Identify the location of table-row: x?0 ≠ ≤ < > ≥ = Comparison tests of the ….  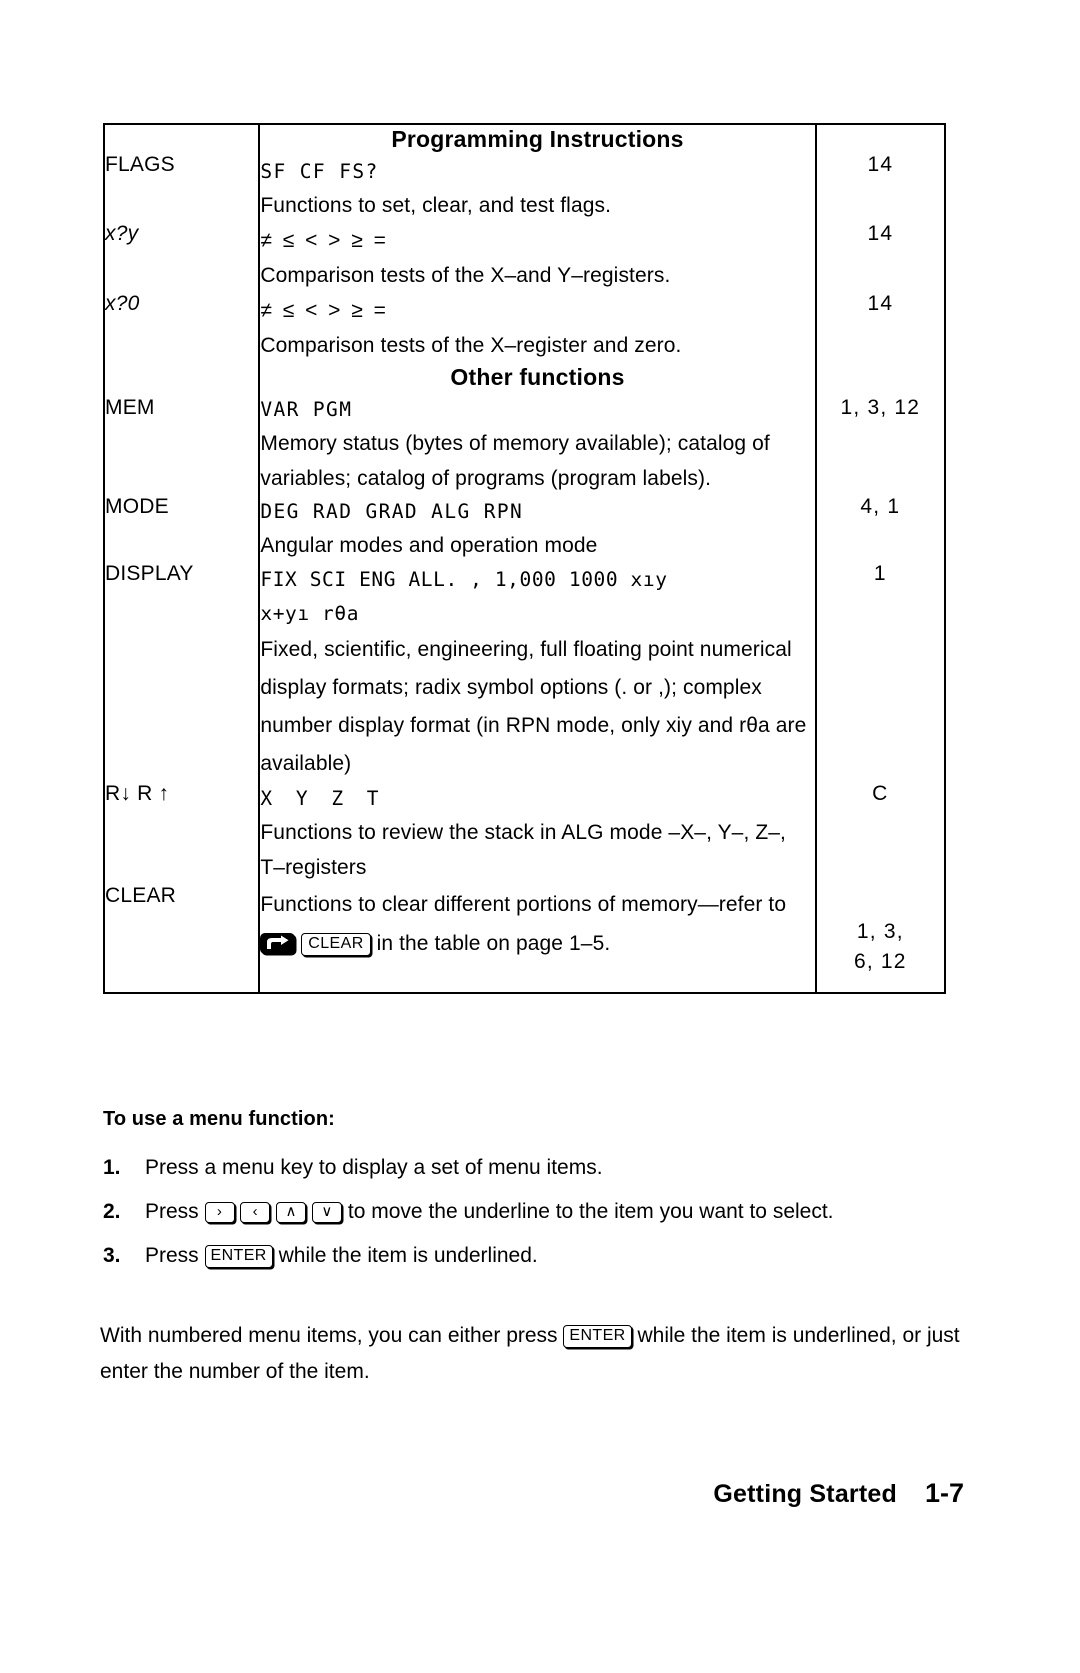
(524, 327).